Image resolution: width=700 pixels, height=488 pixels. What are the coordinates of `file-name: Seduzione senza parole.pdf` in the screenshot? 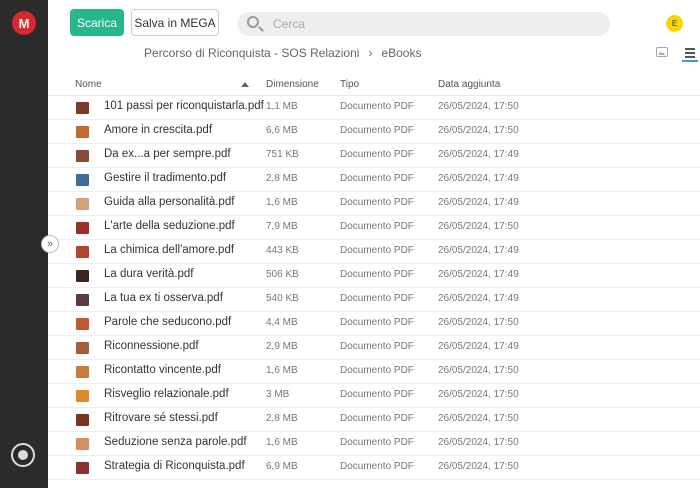 It's located at (175, 442).